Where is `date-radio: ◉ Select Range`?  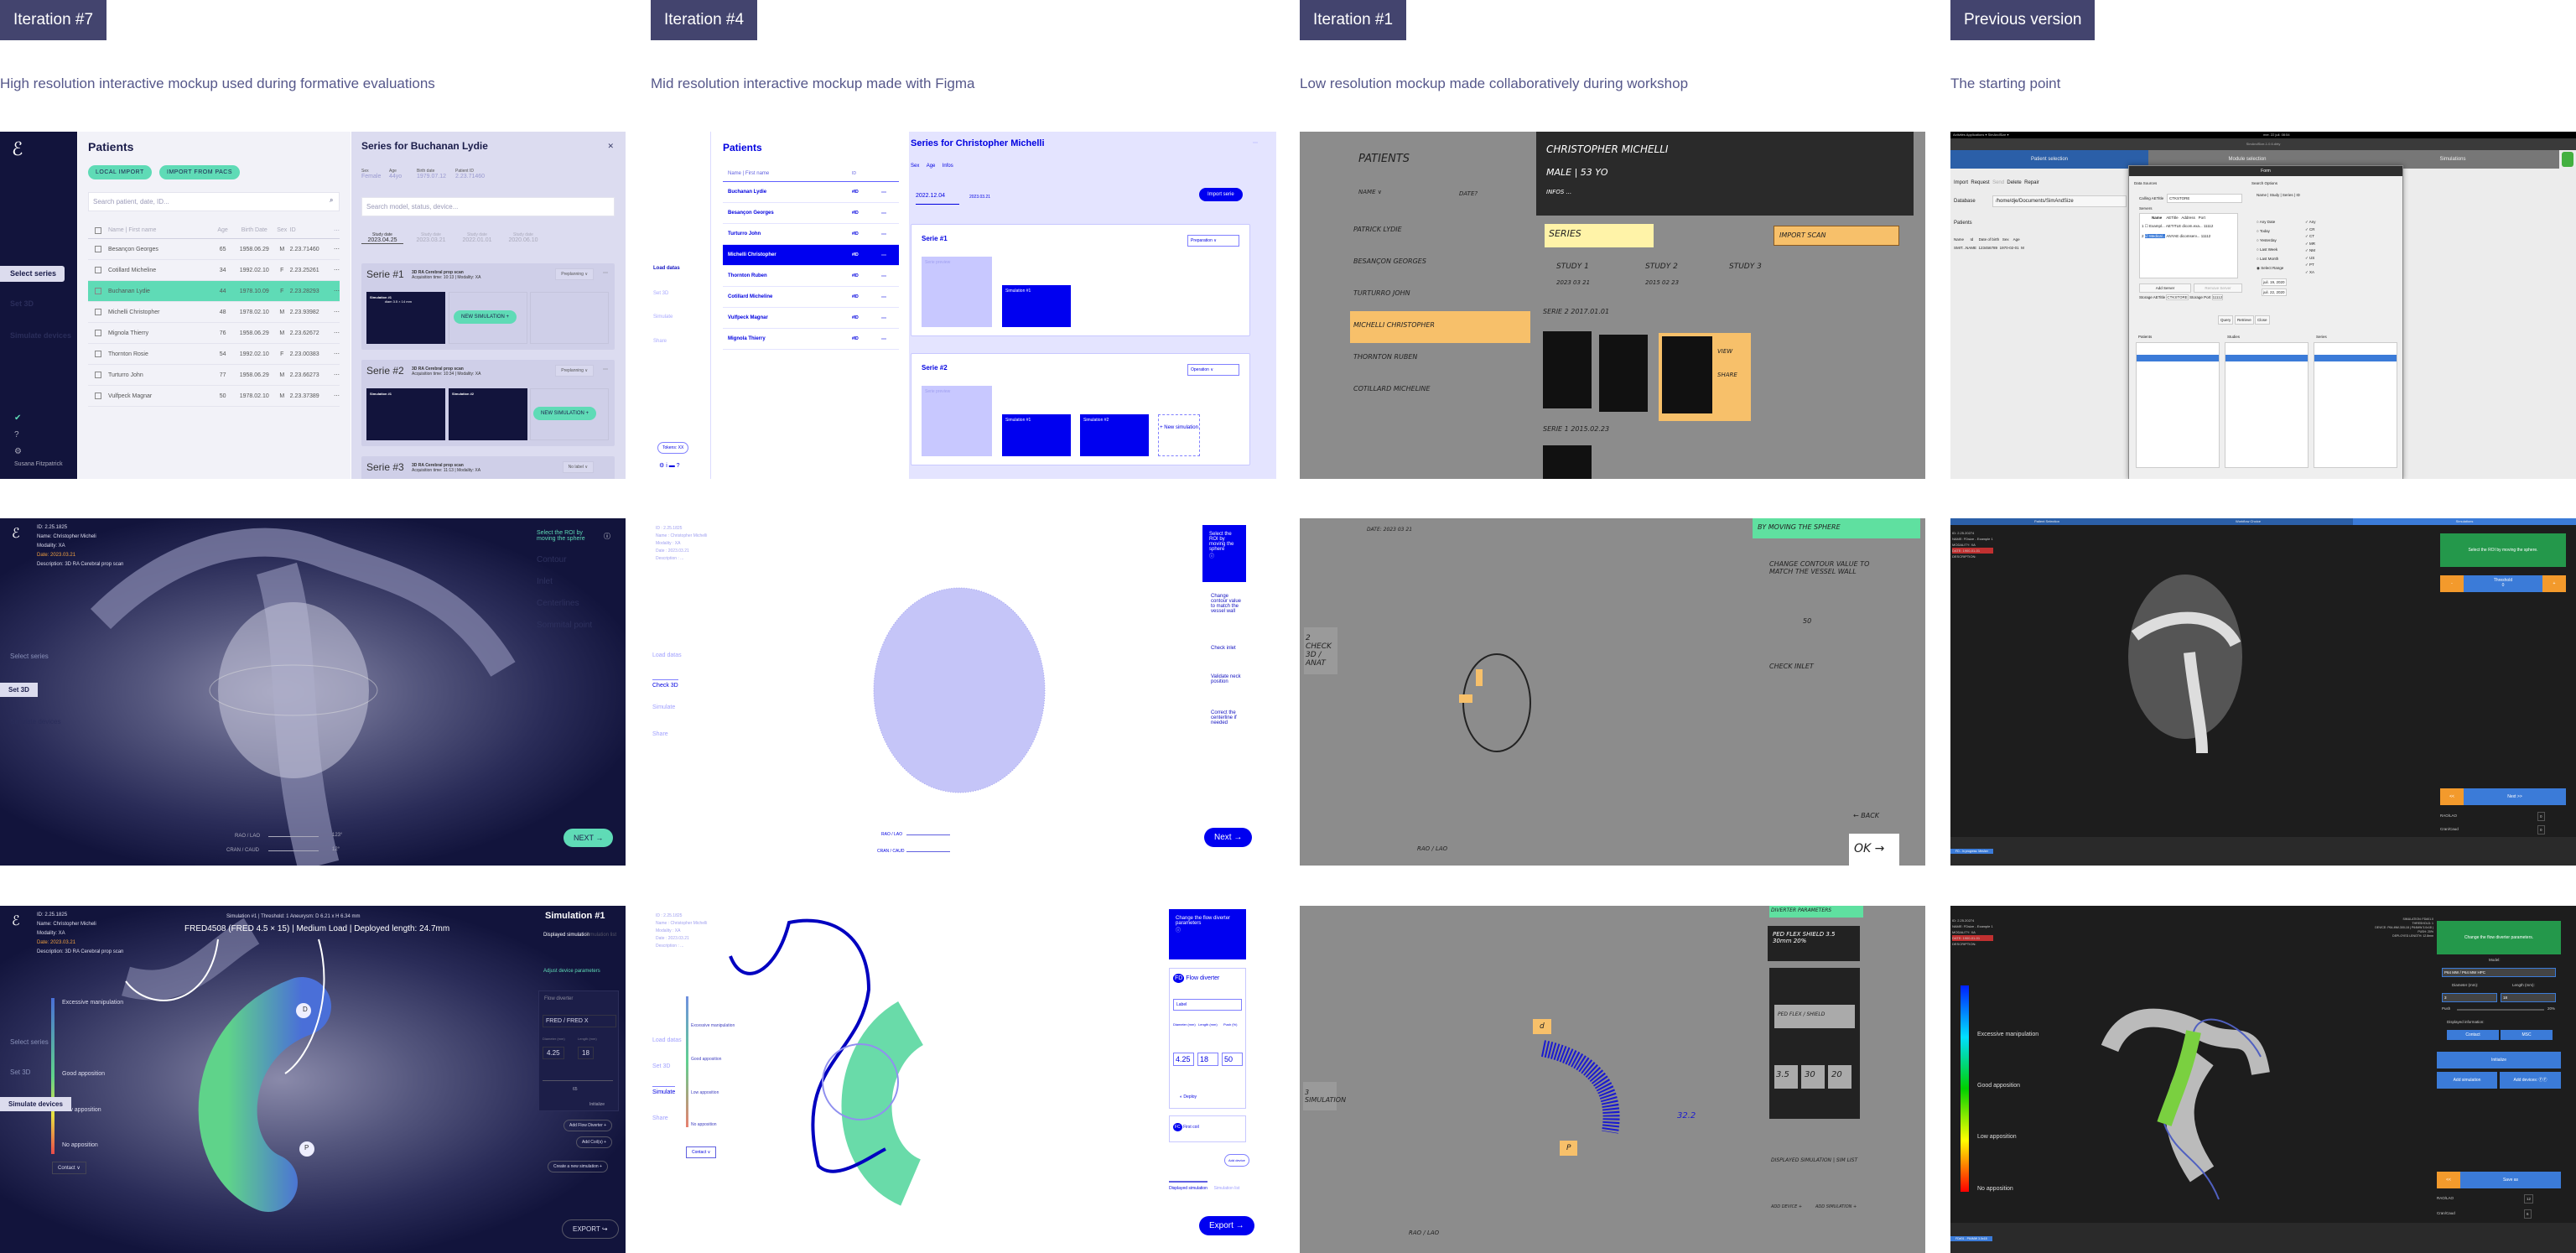
date-radio: ◉ Select Range is located at coordinates (2270, 270).